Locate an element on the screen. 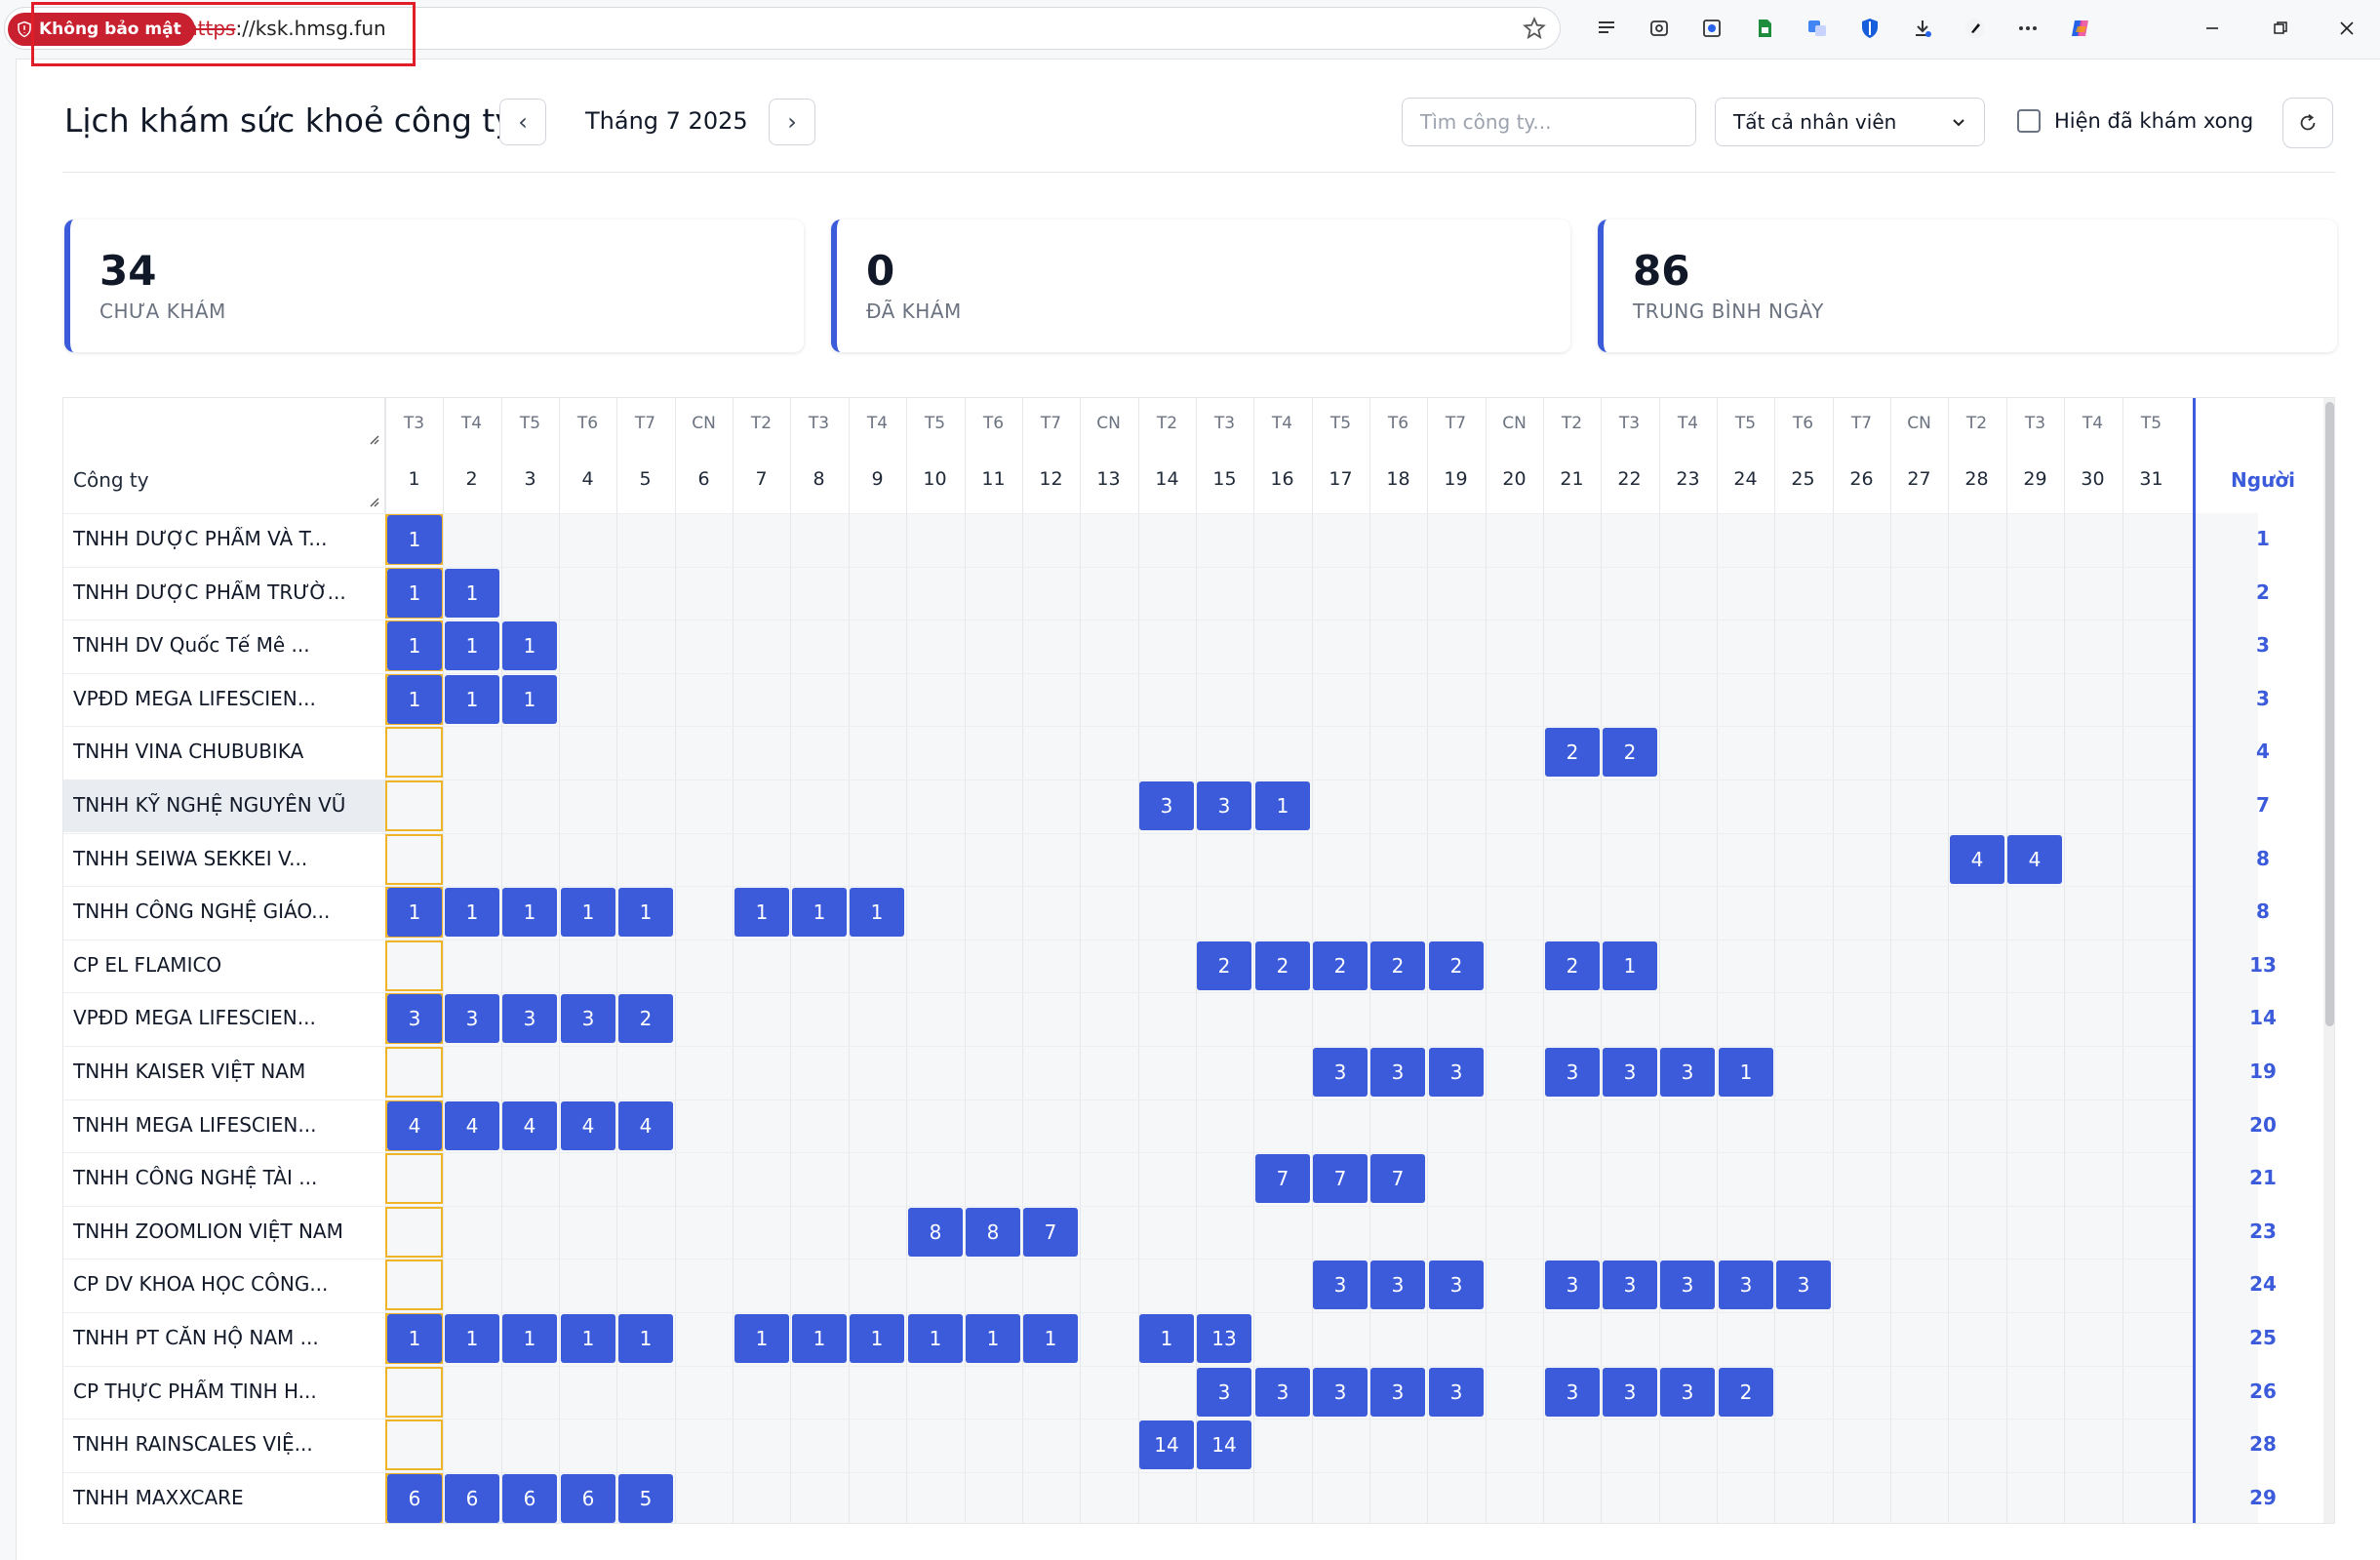 This screenshot has width=2380, height=1560. schedule-cell: 5 is located at coordinates (645, 1498).